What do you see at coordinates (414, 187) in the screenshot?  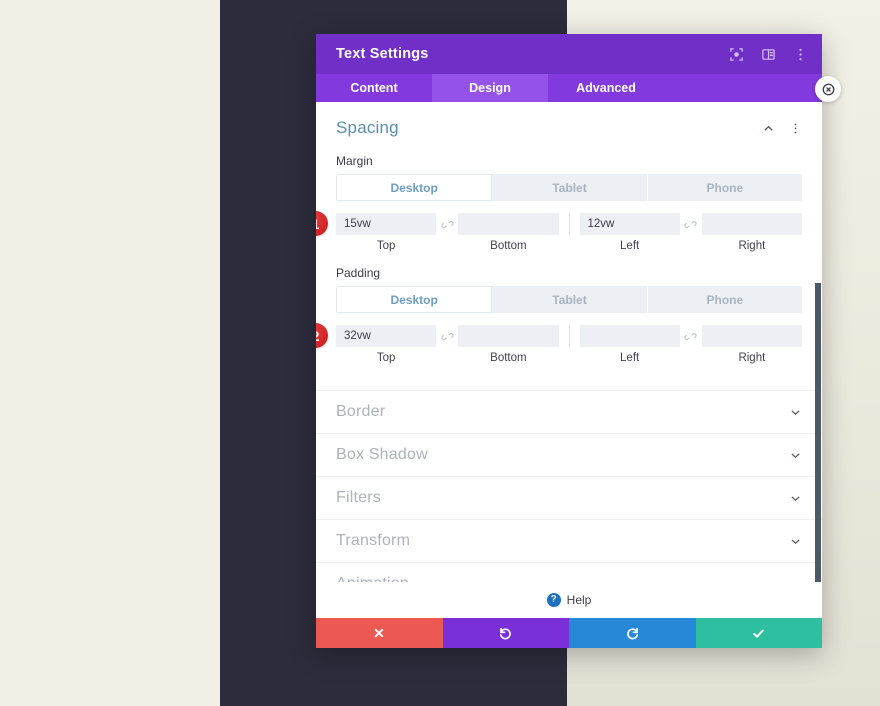 I see `margin-device-desktop: Desktop` at bounding box center [414, 187].